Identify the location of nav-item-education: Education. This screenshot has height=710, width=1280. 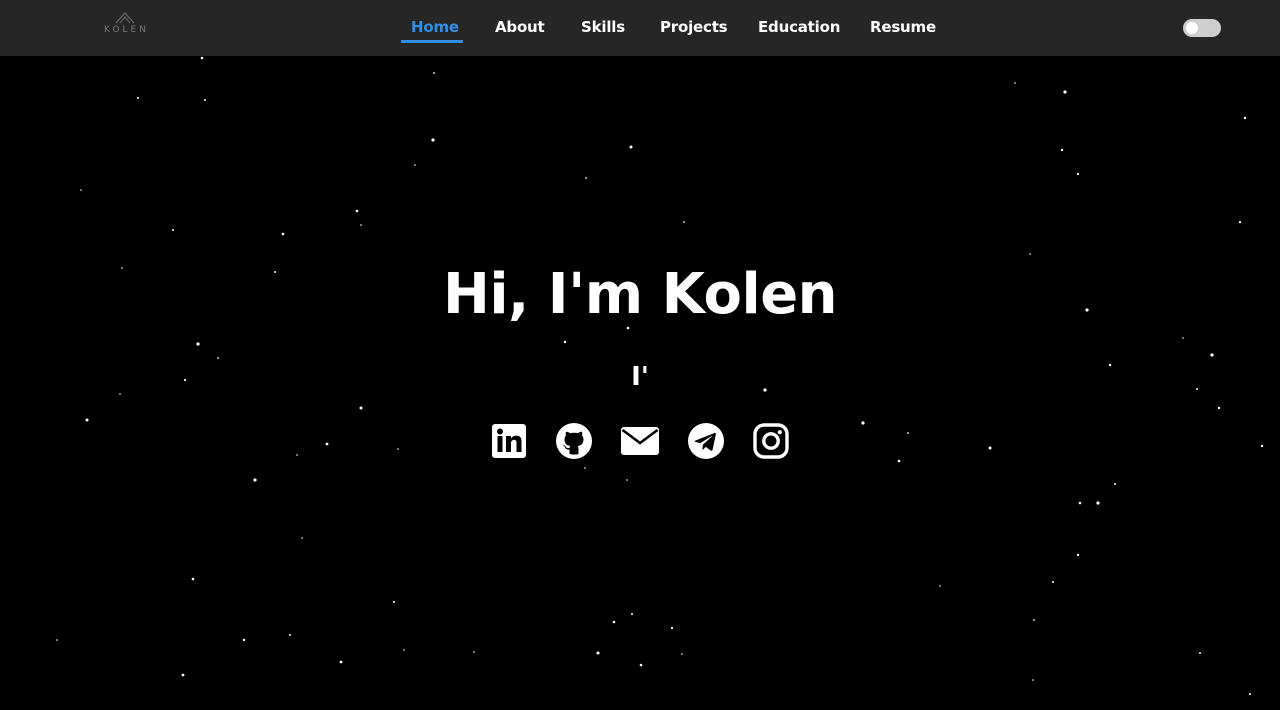
(799, 27).